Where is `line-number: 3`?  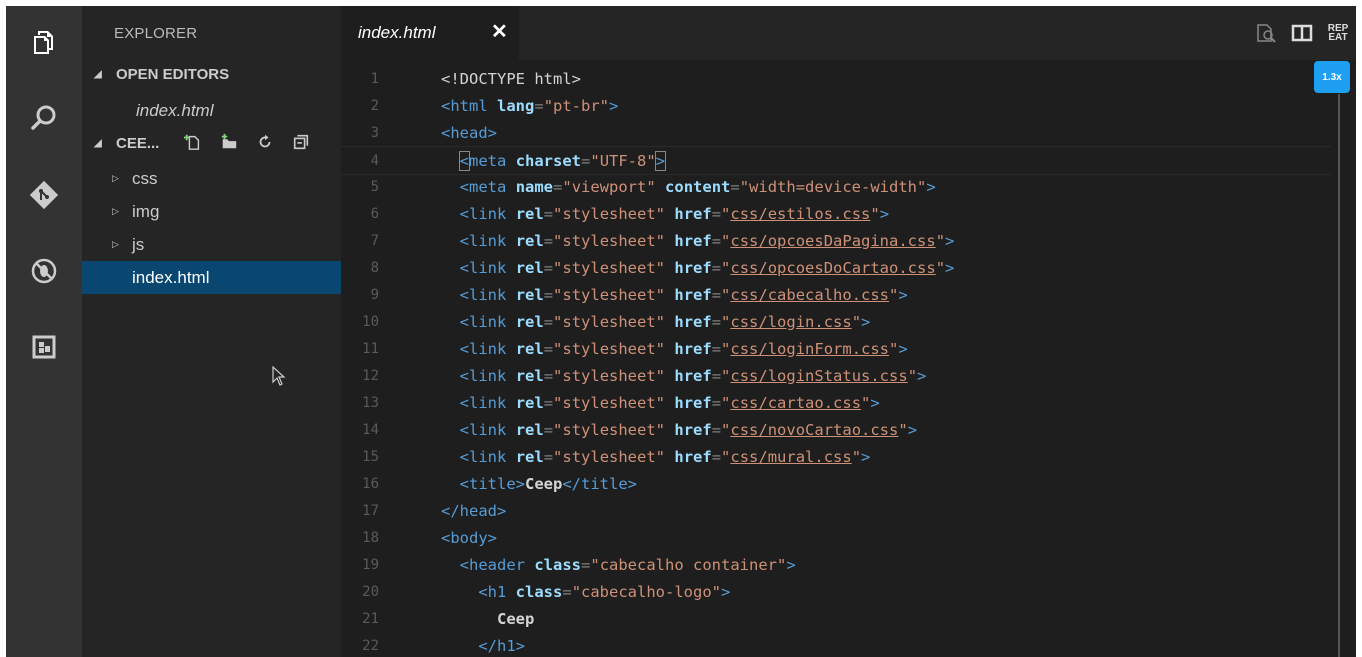 line-number: 3 is located at coordinates (374, 132).